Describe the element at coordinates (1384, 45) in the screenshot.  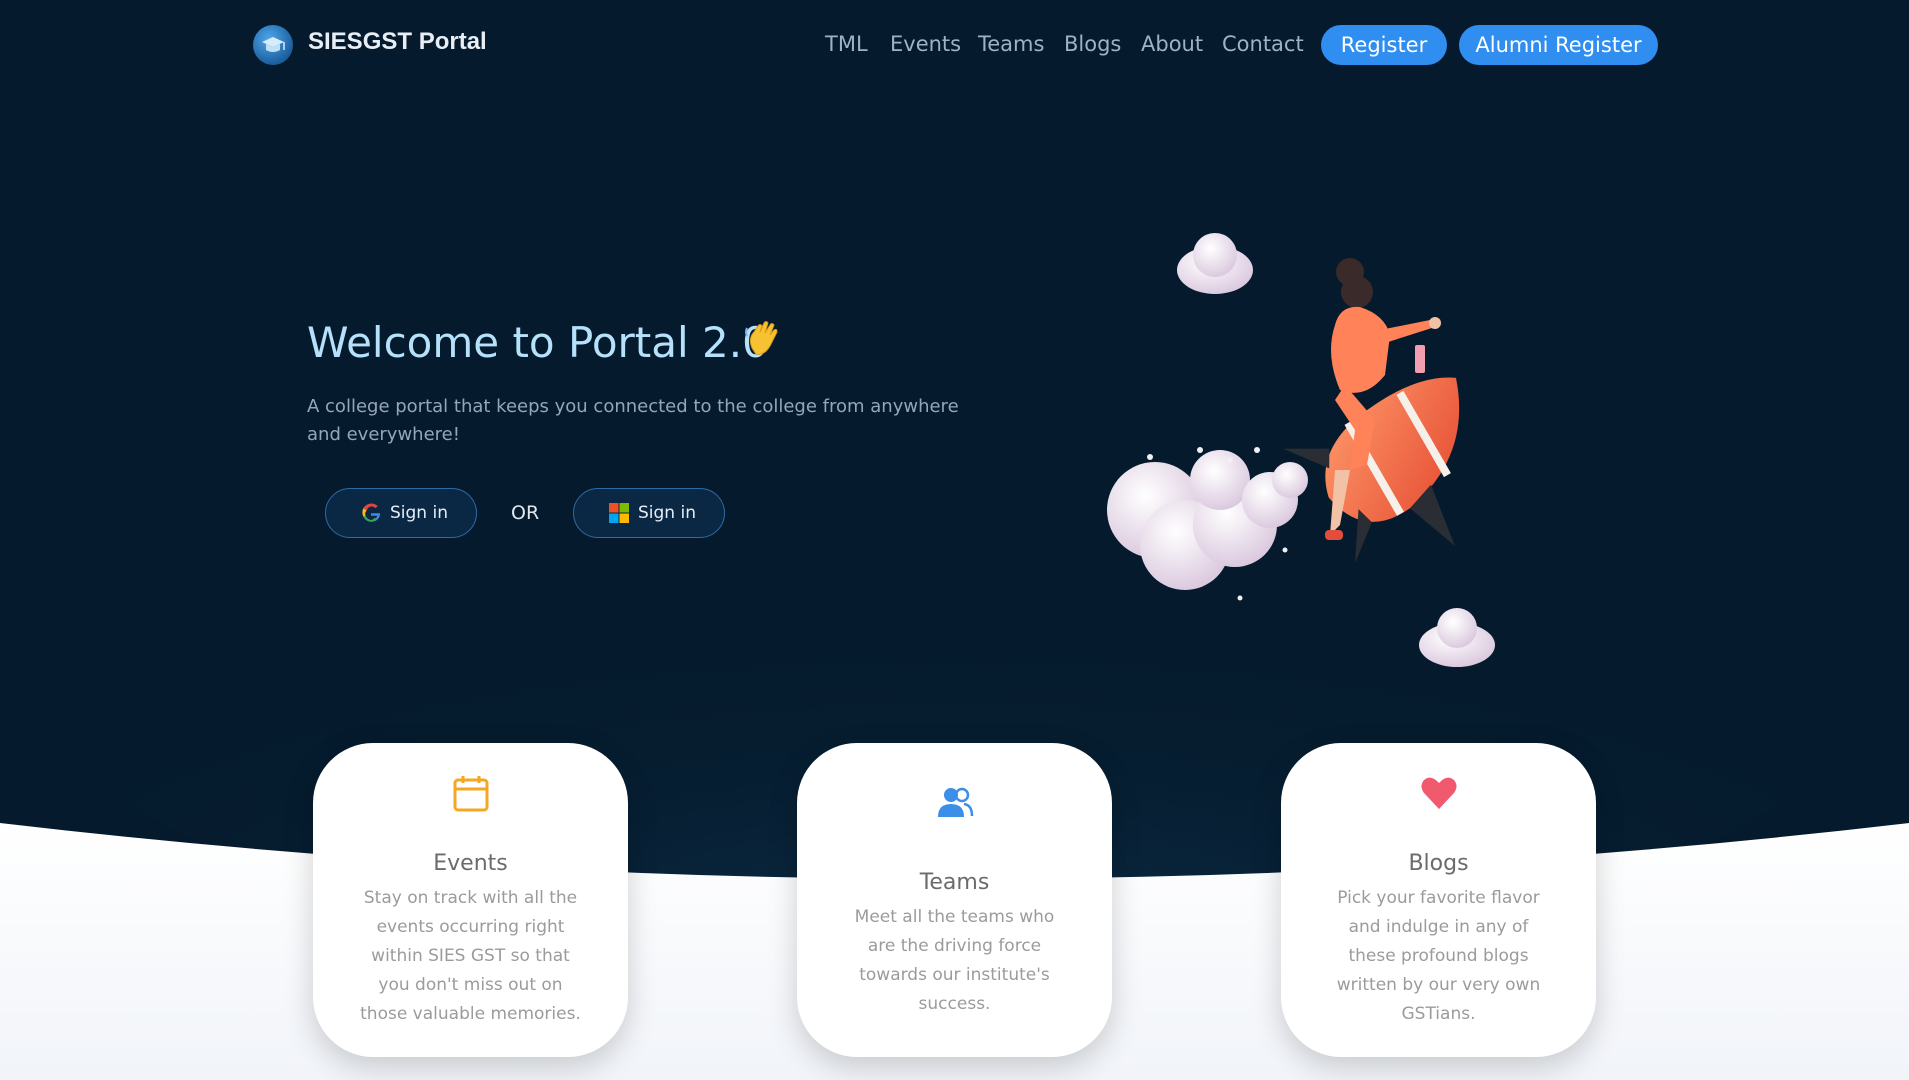
I see `register-button: Register` at that location.